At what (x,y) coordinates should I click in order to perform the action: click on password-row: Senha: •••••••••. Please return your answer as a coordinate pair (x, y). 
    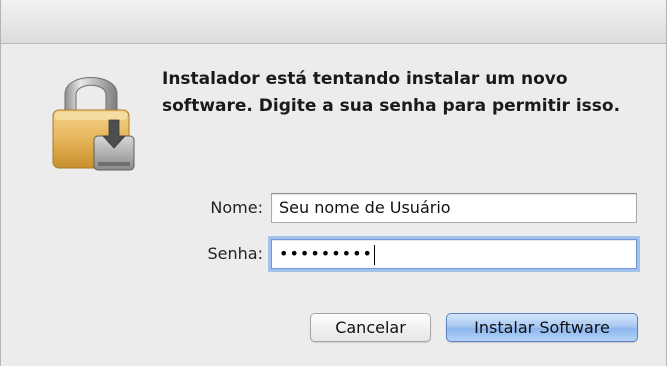
    Looking at the image, I should click on (334, 255).